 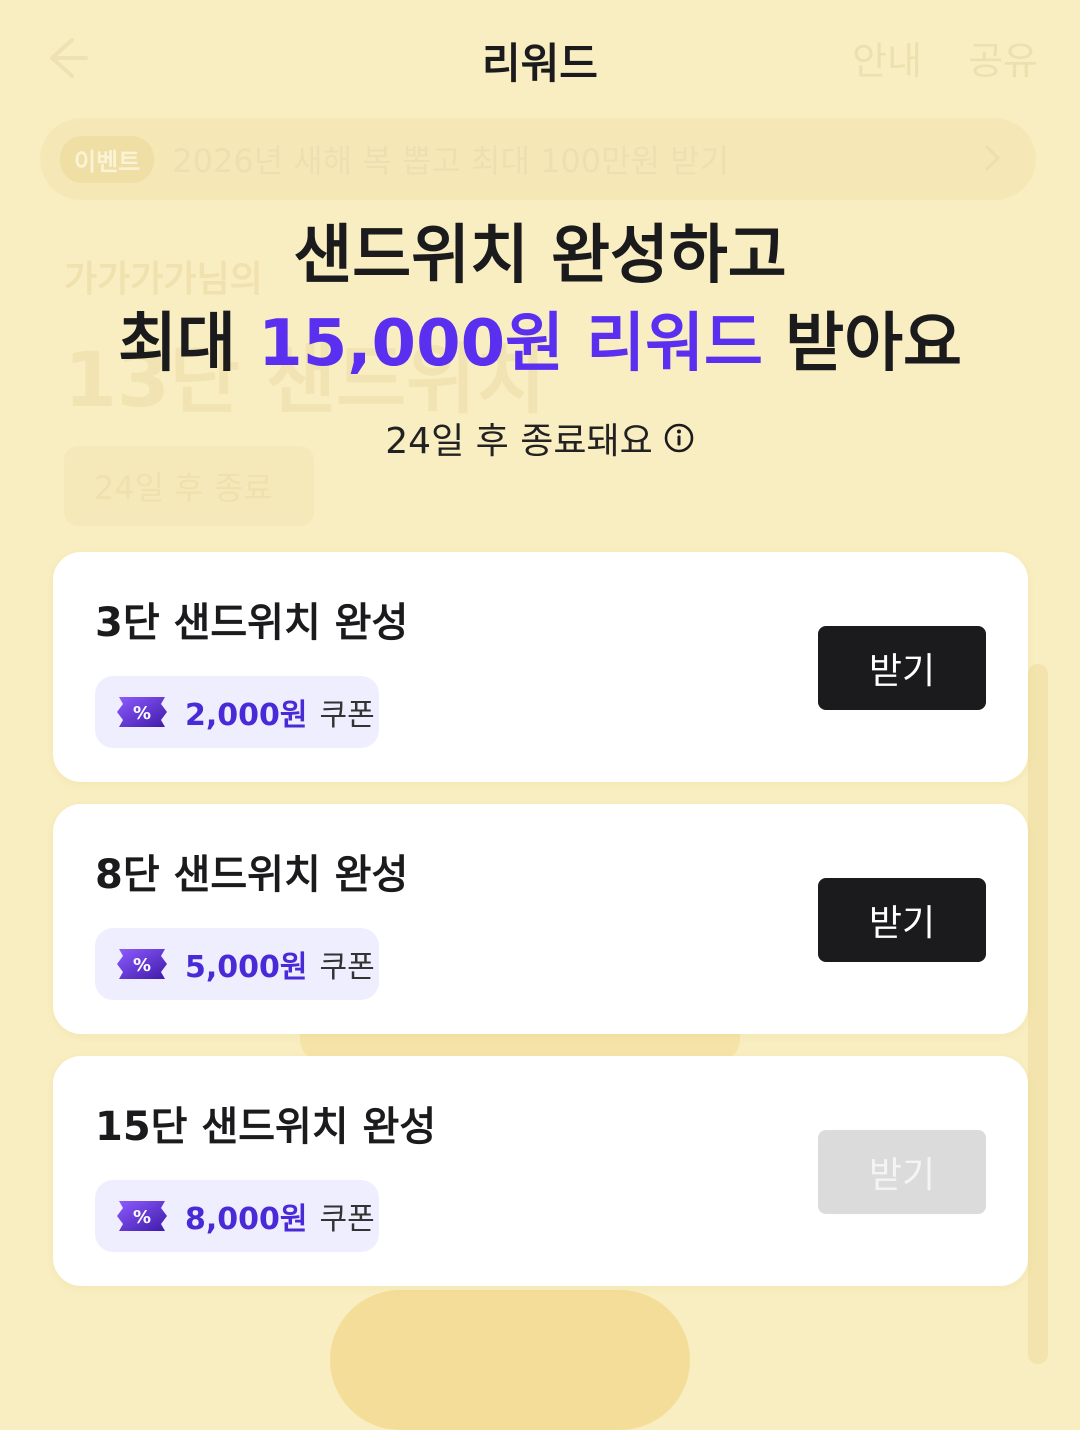 What do you see at coordinates (510, 1360) in the screenshot?
I see `bg-sandwich-illustration` at bounding box center [510, 1360].